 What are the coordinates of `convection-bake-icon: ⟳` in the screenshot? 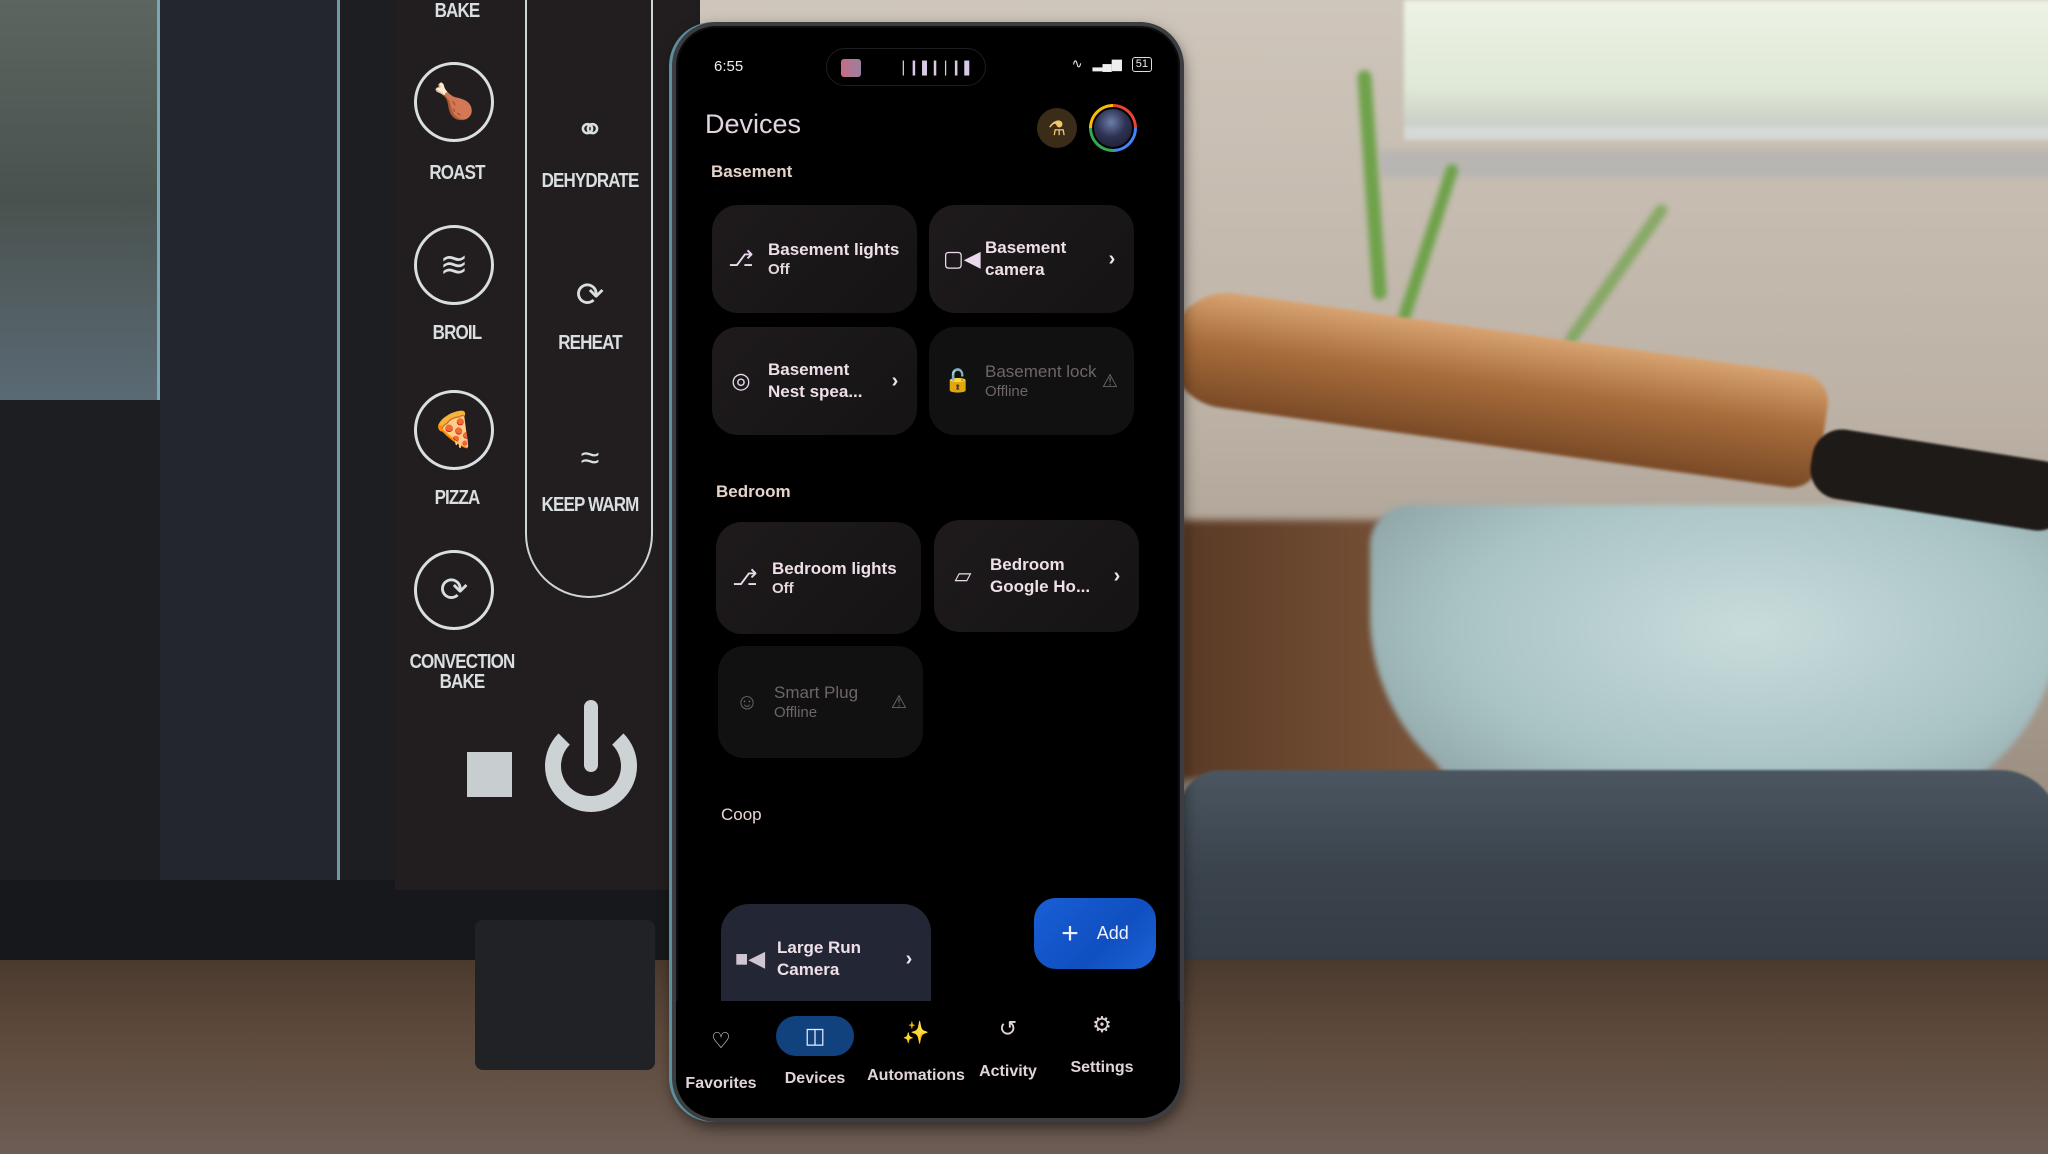 It's located at (454, 590).